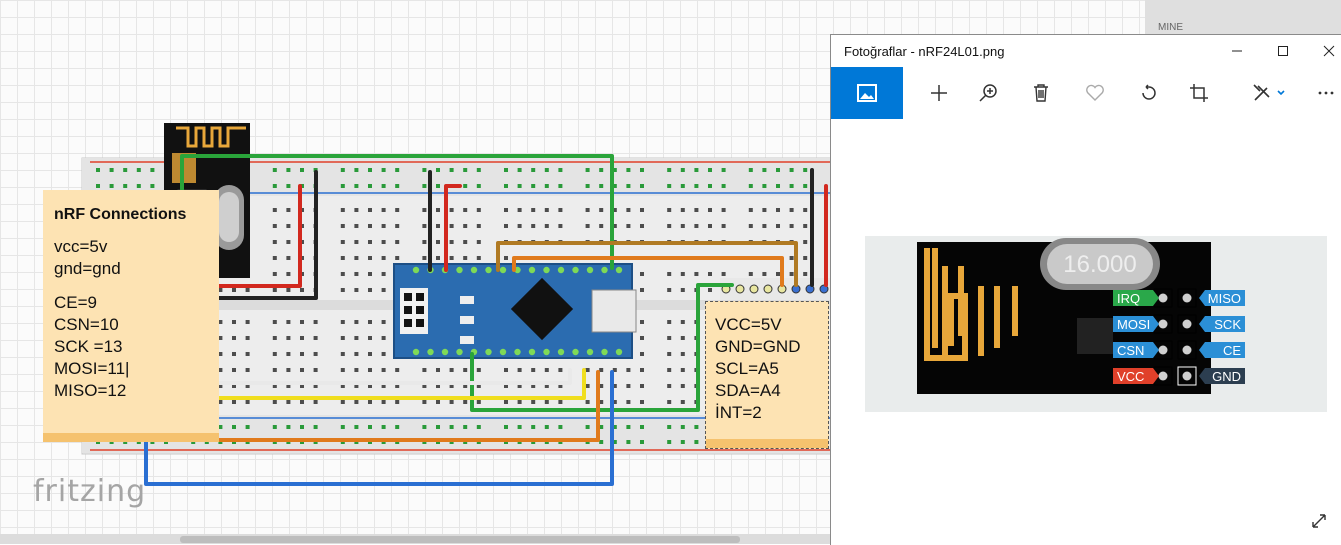  What do you see at coordinates (460, 539) in the screenshot?
I see `scrollbar-thumb` at bounding box center [460, 539].